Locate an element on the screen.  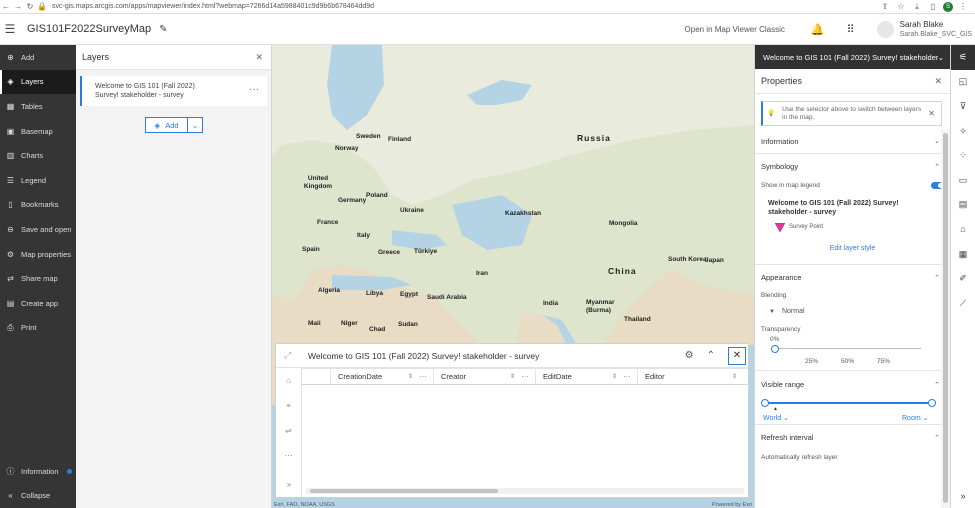
forward-icon: → is located at coordinates (18, 6).